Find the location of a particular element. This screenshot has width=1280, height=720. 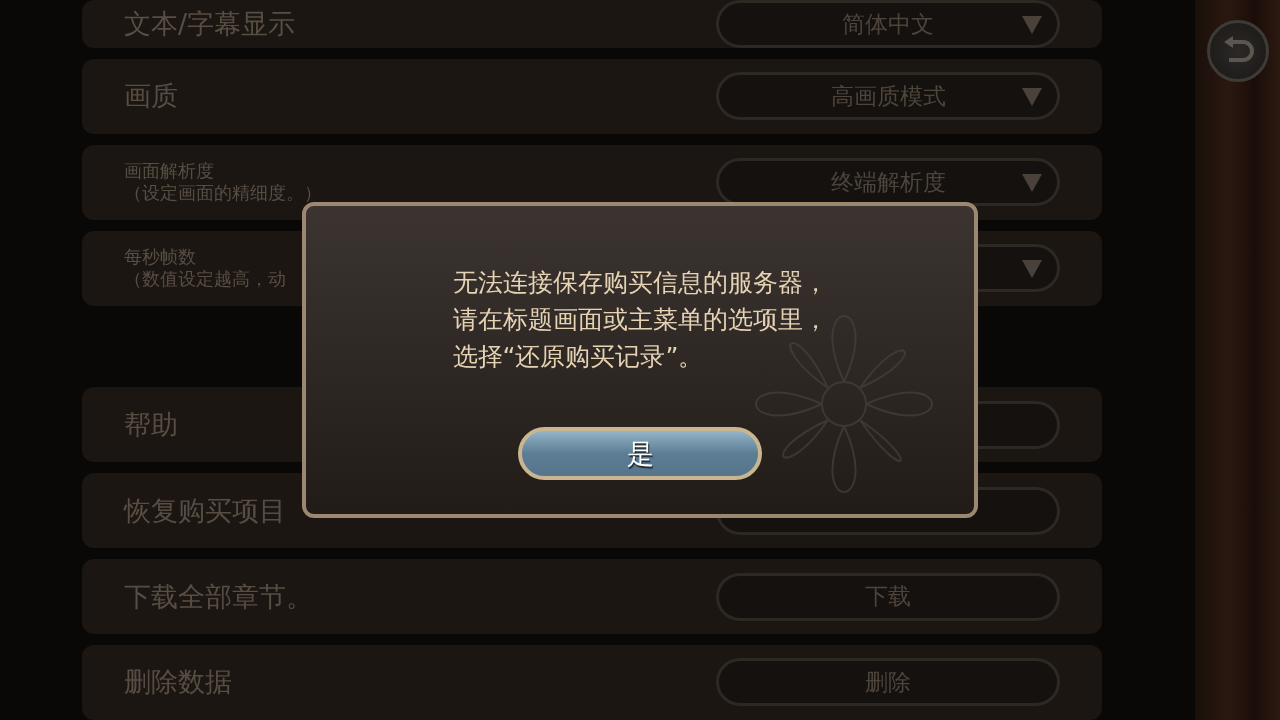

dropdown: 简体中文 is located at coordinates (888, 24).